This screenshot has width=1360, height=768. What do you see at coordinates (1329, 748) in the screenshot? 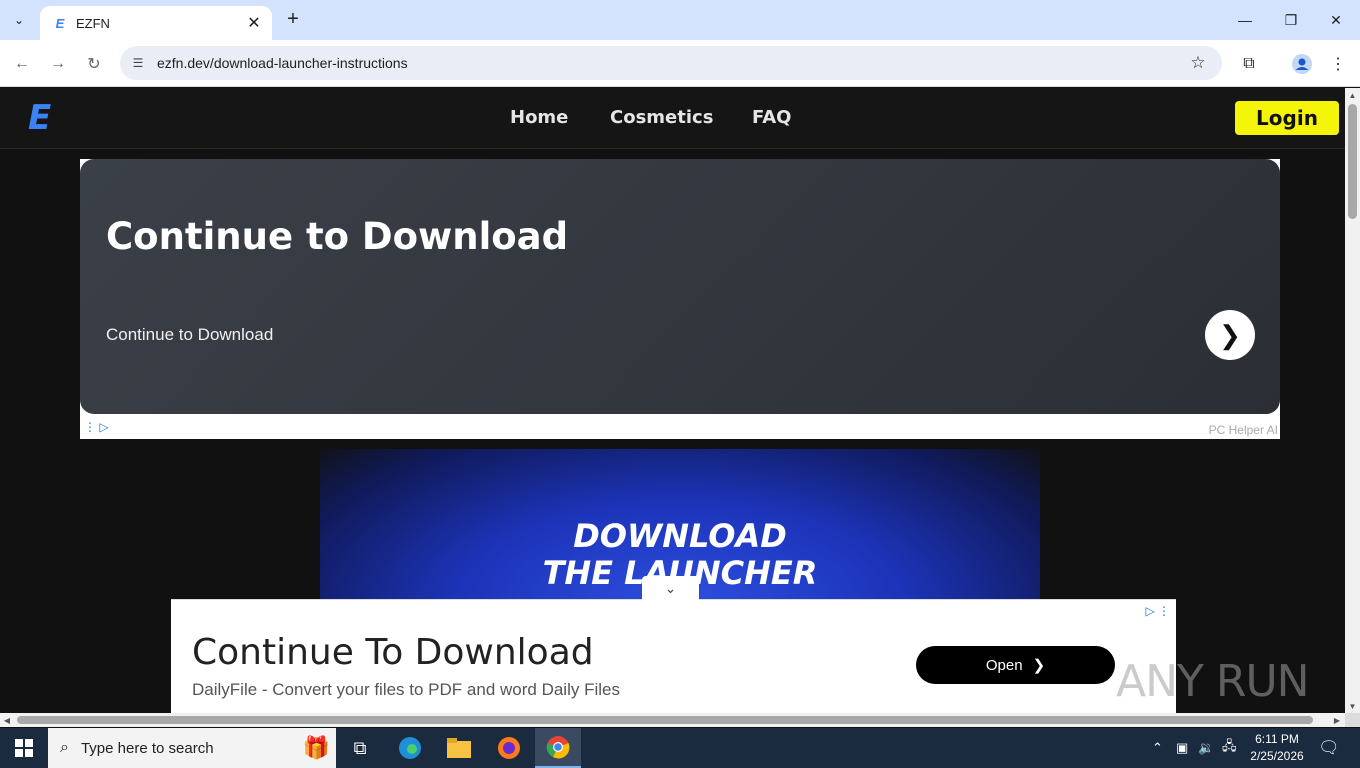
I see `notifications-icon: 🗨` at bounding box center [1329, 748].